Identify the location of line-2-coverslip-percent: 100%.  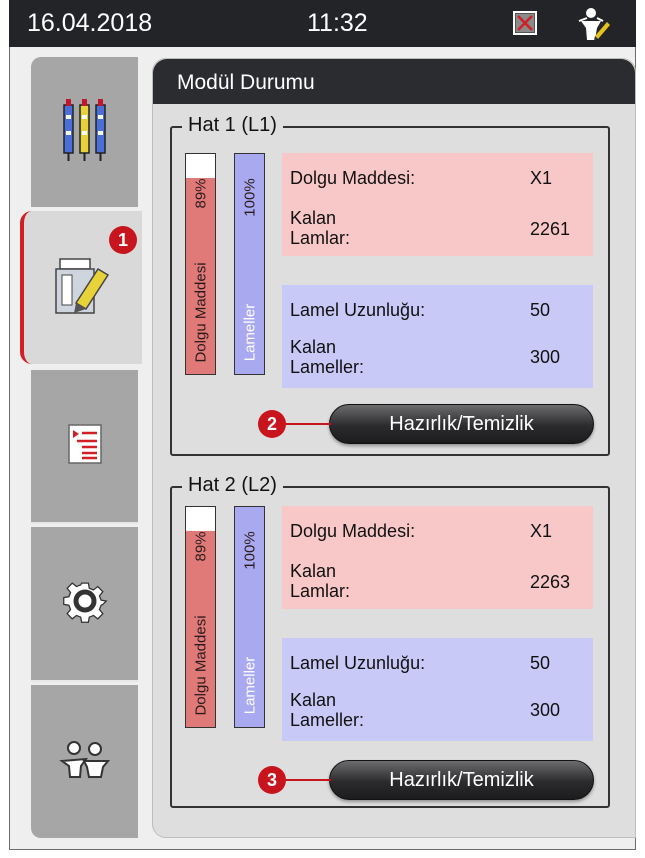
(249, 550).